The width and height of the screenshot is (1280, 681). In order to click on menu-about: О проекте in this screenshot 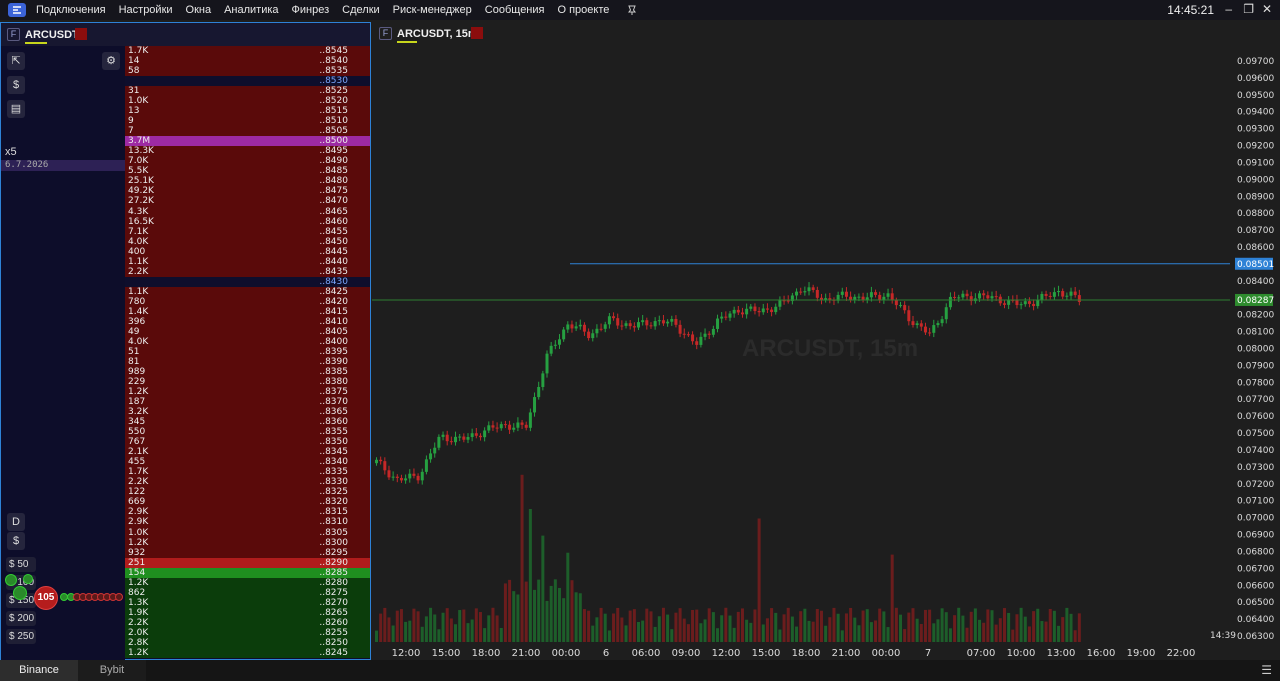, I will do `click(583, 10)`.